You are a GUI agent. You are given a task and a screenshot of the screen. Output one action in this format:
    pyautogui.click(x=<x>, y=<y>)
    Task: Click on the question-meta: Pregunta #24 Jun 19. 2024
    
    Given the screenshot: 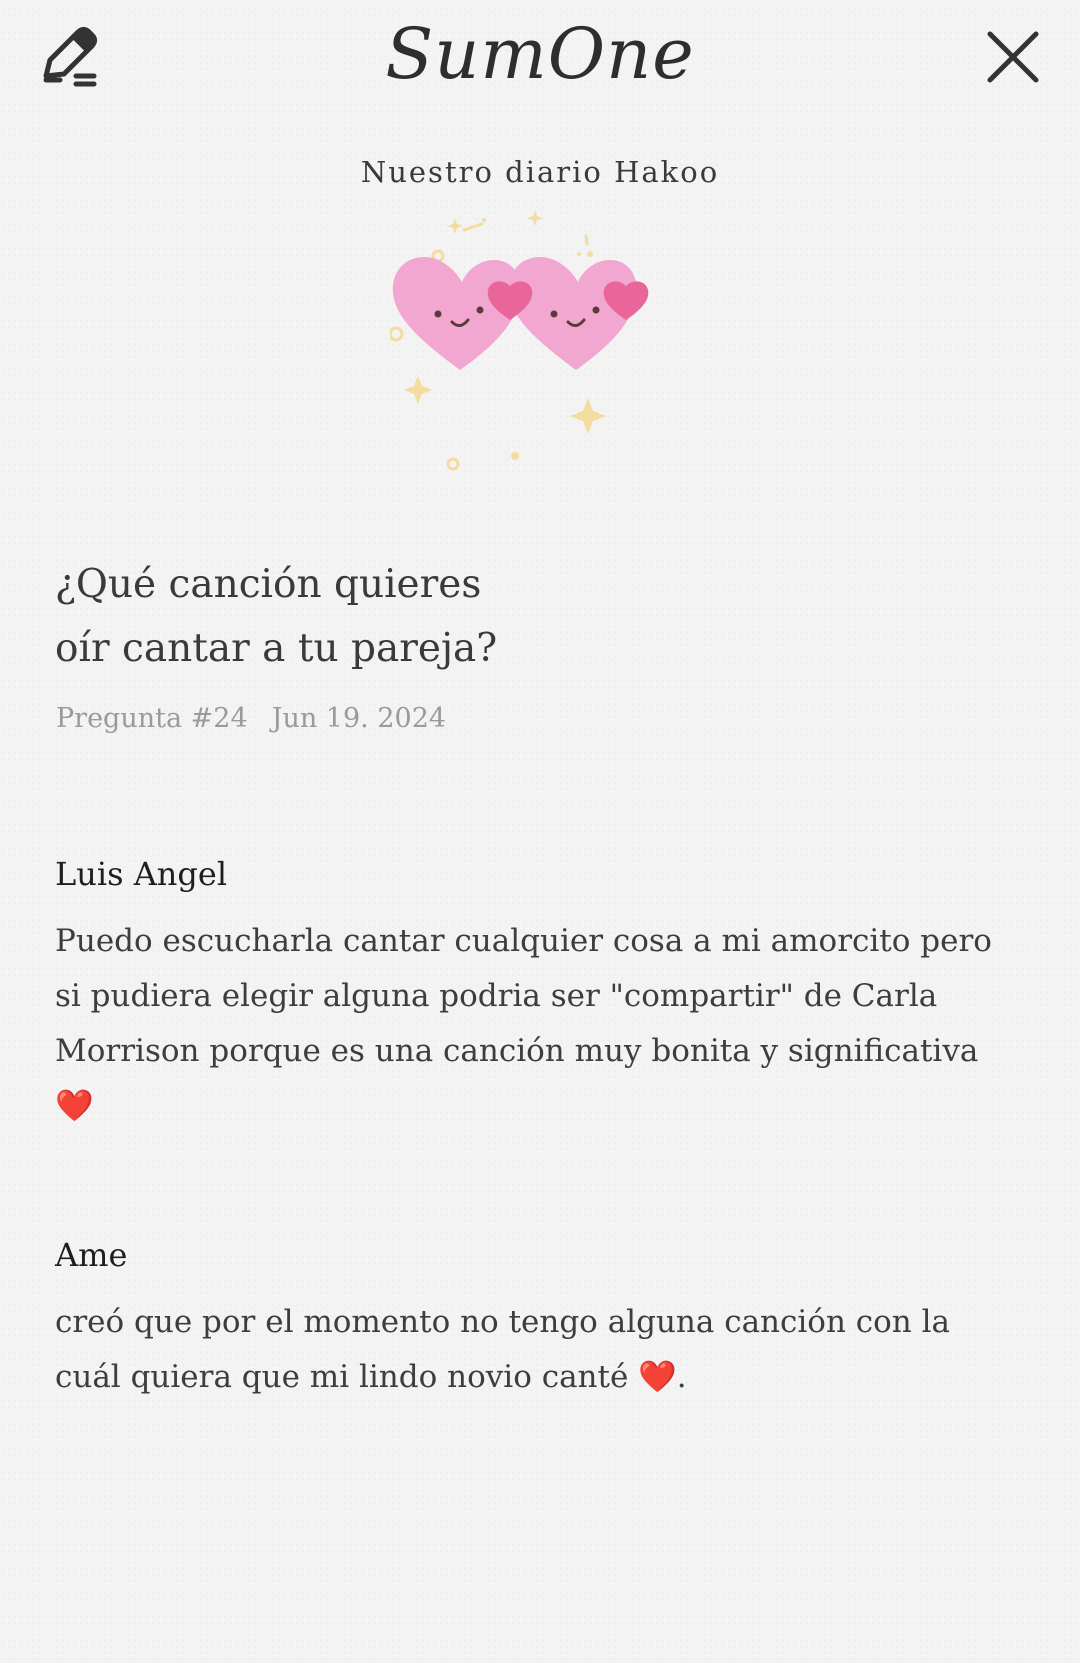 What is the action you would take?
    pyautogui.click(x=251, y=718)
    